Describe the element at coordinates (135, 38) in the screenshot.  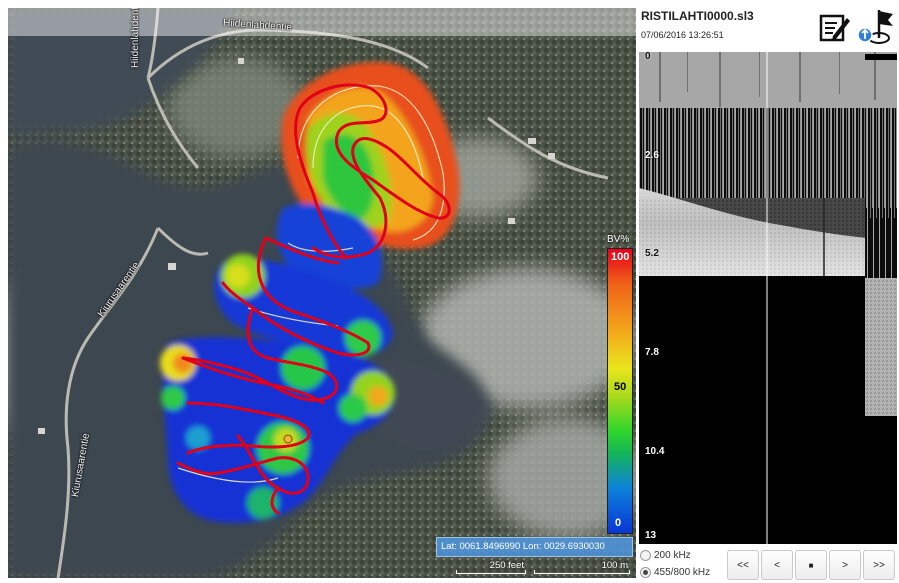
I see `road-label-hiidenlahdentie-vertical: Hiidenlahdentie` at that location.